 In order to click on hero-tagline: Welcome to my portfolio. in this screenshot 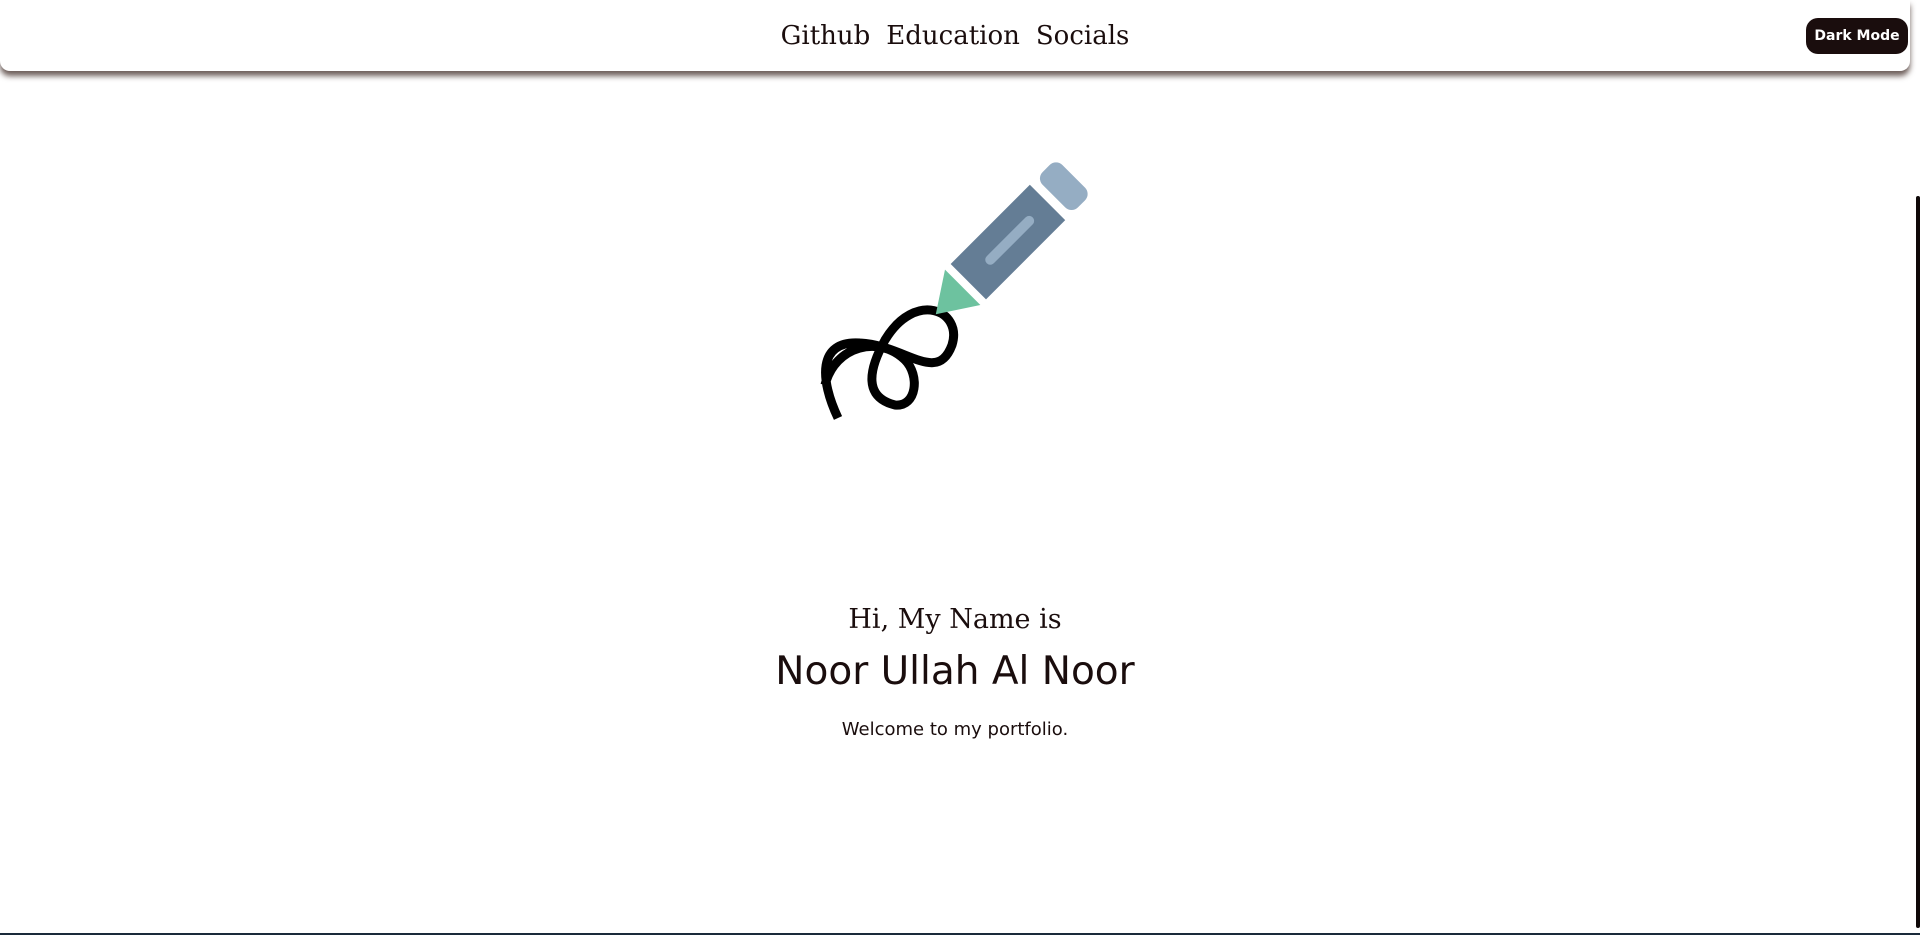, I will do `click(955, 729)`.